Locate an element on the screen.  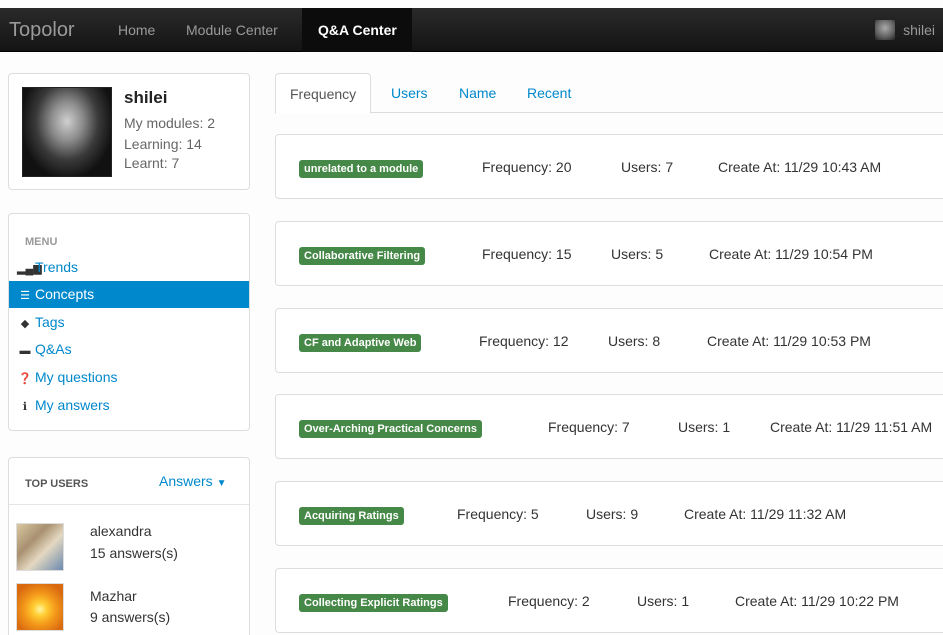
nav-home: Home is located at coordinates (136, 30).